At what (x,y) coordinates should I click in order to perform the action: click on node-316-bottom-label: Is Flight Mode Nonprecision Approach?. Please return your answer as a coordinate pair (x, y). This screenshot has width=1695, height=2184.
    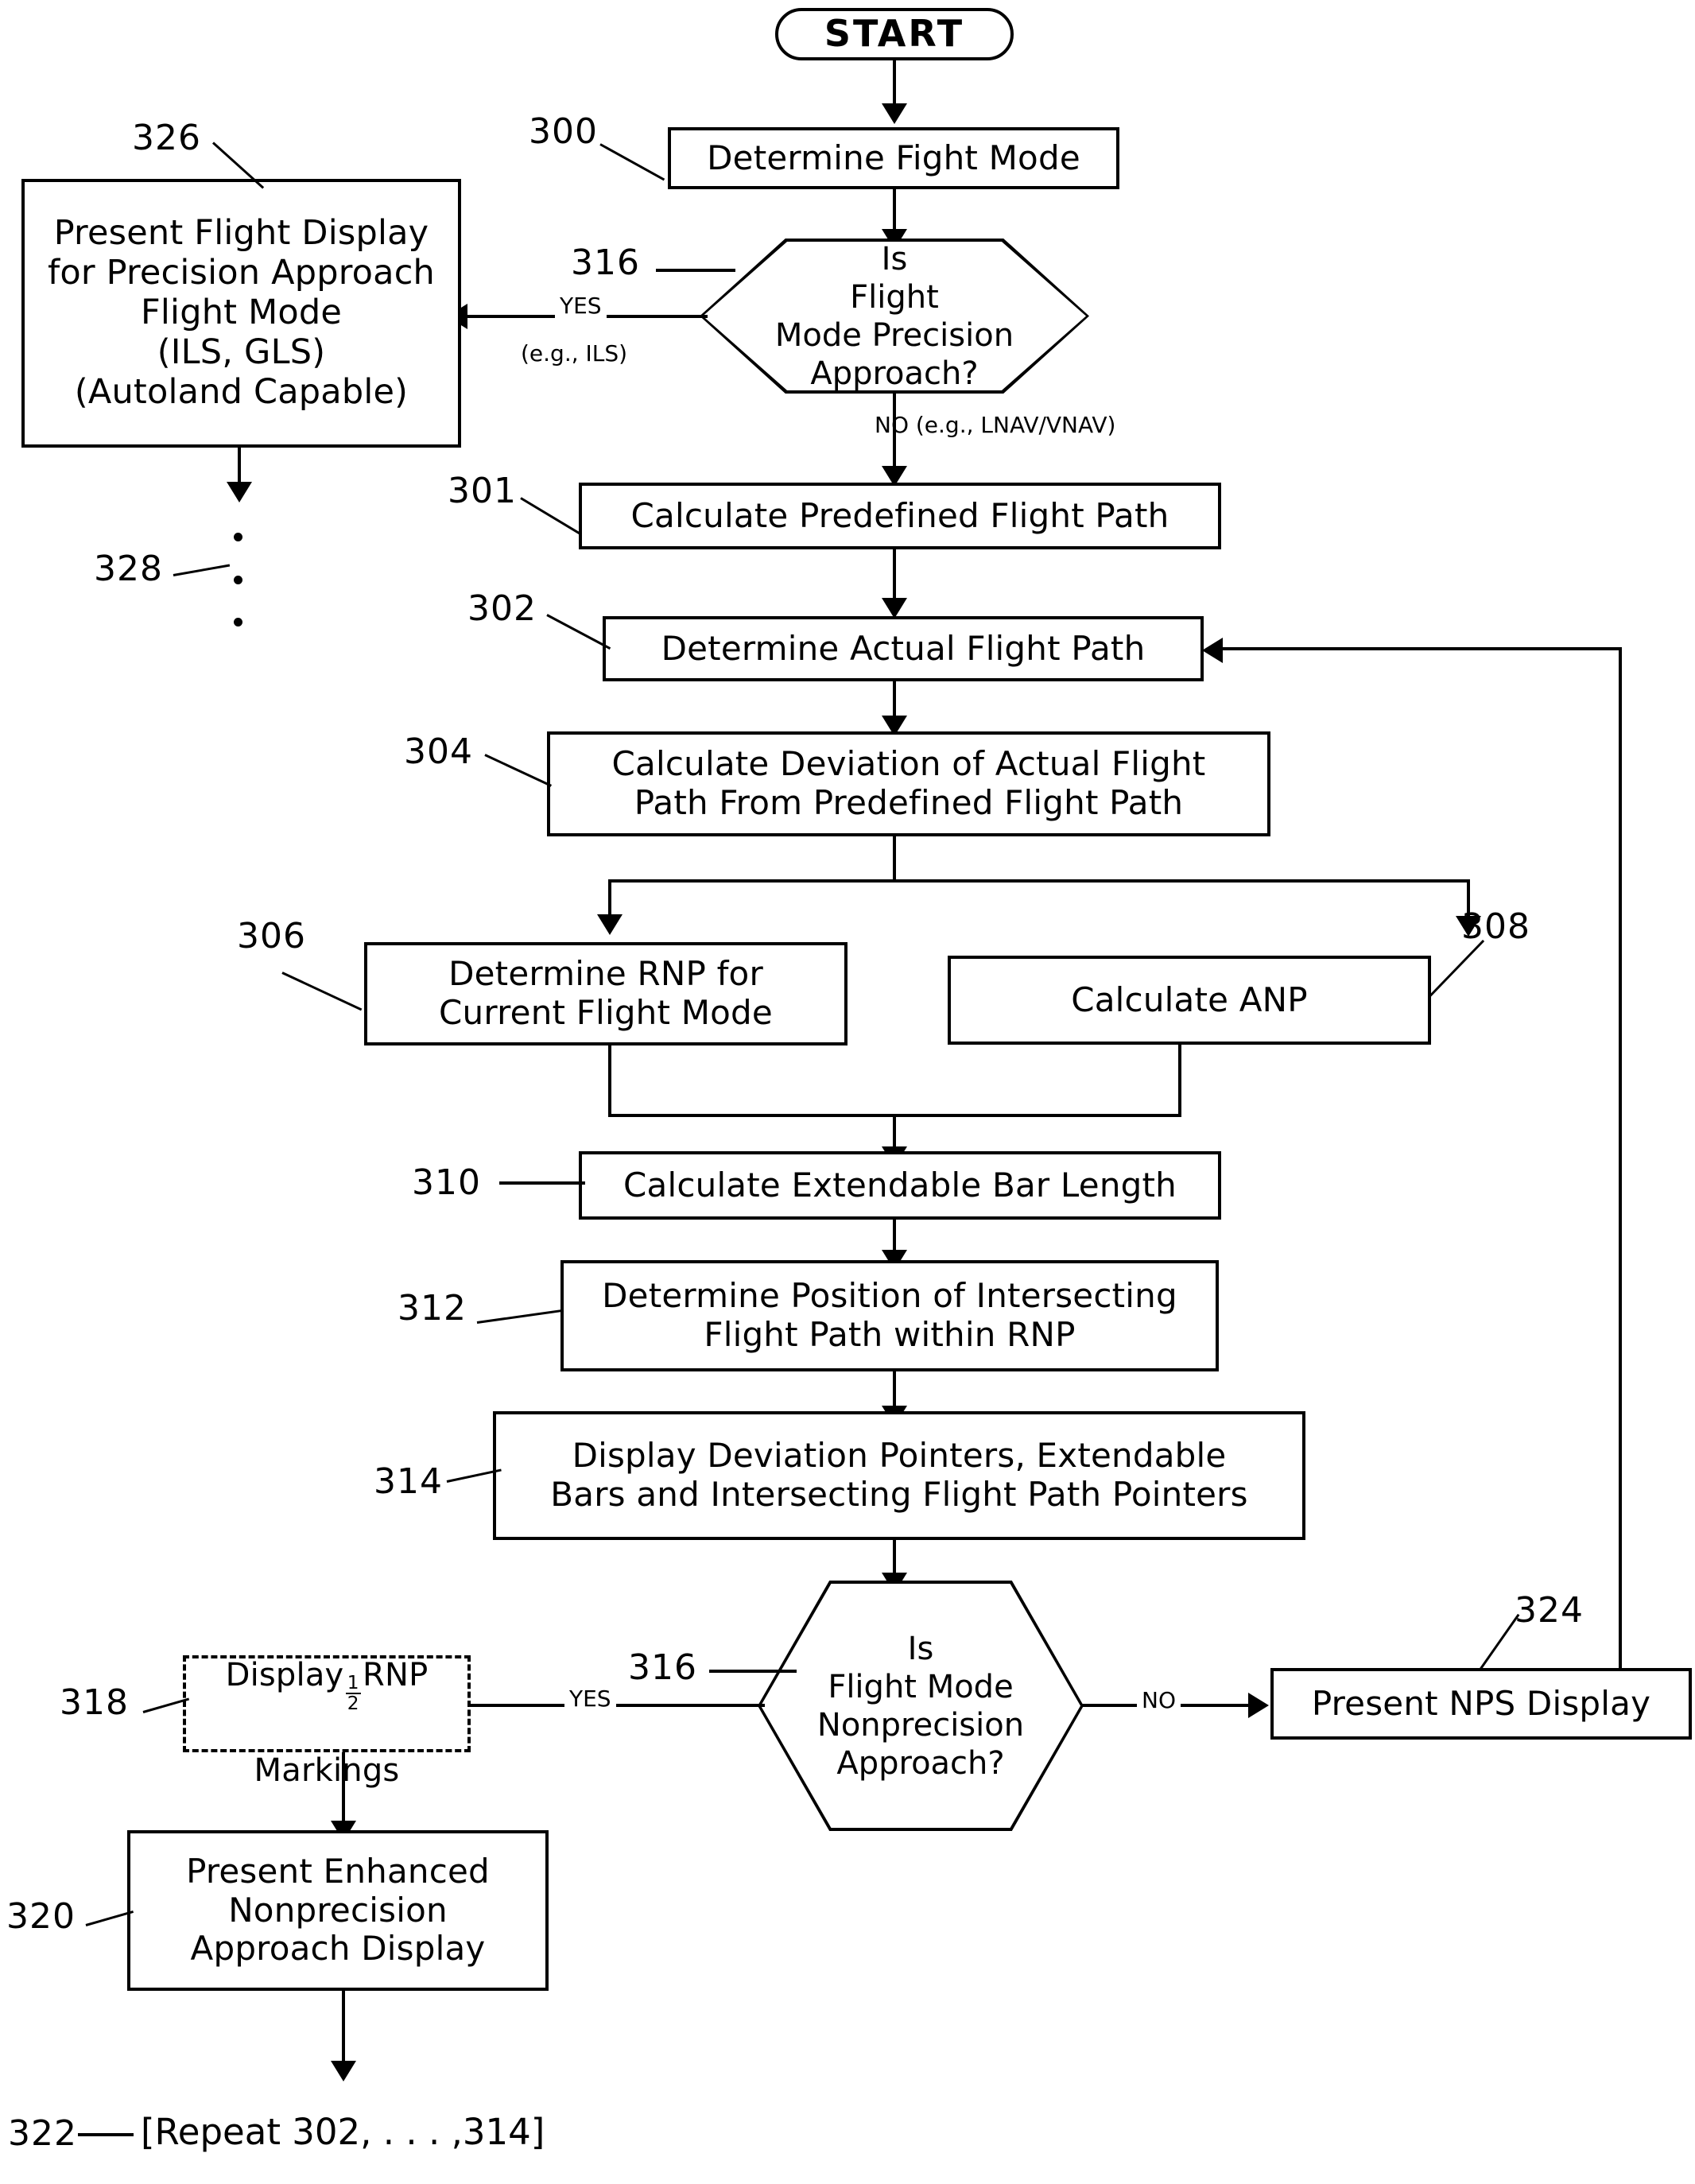
    Looking at the image, I should click on (920, 1706).